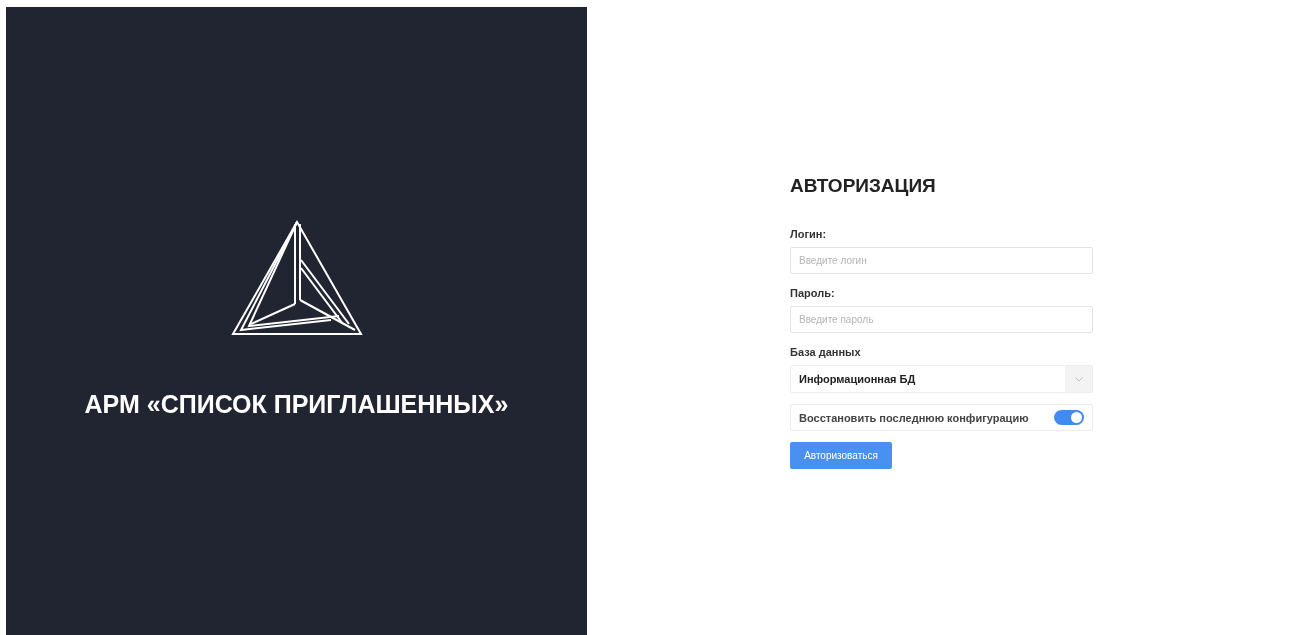 The image size is (1303, 635). What do you see at coordinates (296, 279) in the screenshot?
I see `triangle-logo-icon` at bounding box center [296, 279].